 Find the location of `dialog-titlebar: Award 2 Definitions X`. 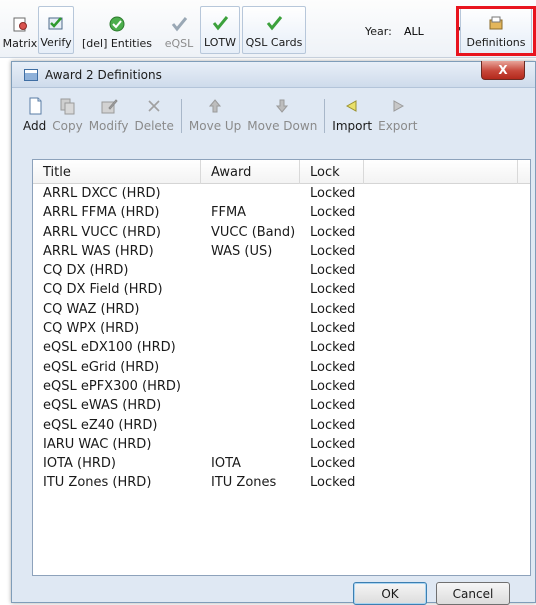

dialog-titlebar: Award 2 Definitions X is located at coordinates (273, 74).